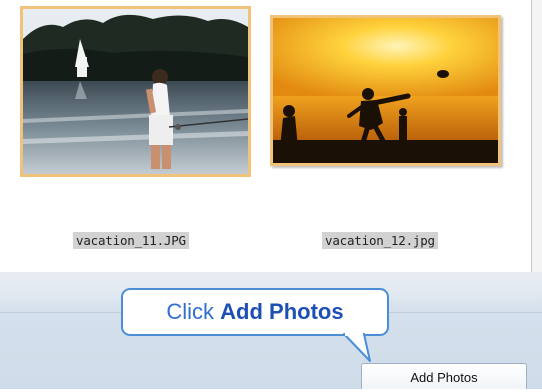  What do you see at coordinates (131, 240) in the screenshot?
I see `photo-filename-label: vacation_11.JPG` at bounding box center [131, 240].